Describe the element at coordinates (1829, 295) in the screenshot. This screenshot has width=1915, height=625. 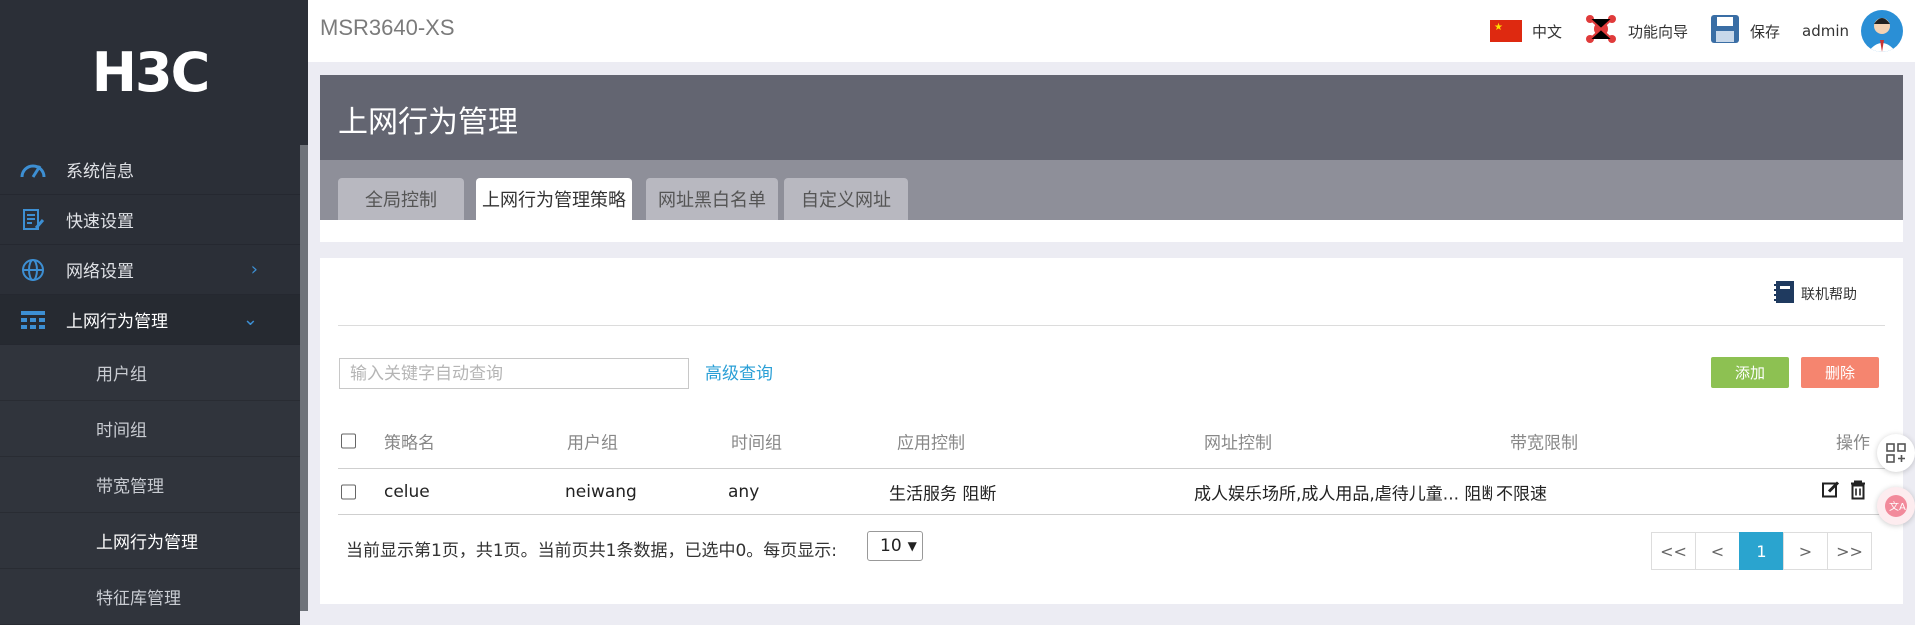
I see `help-label: 联机帮助` at that location.